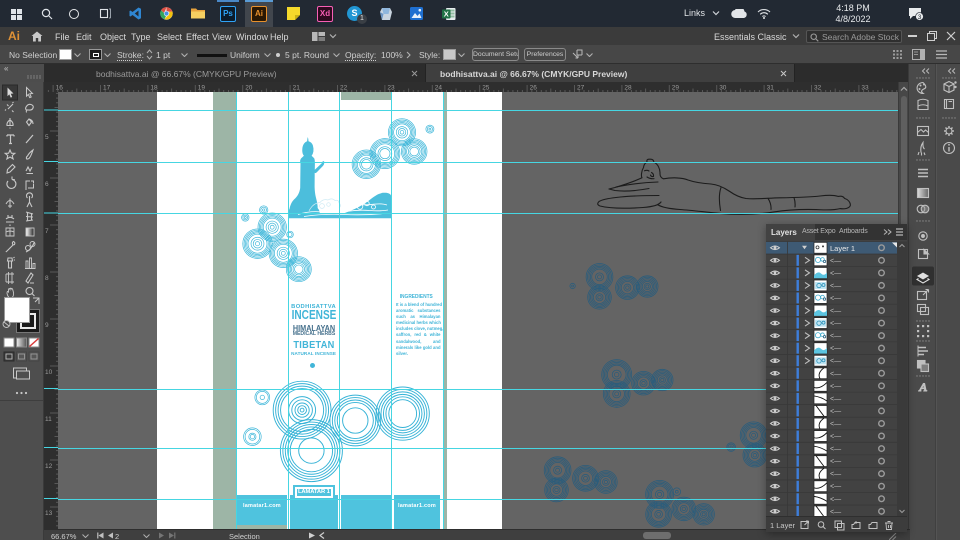  Describe the element at coordinates (249, 88) in the screenshot. I see `svg-text: 20` at that location.